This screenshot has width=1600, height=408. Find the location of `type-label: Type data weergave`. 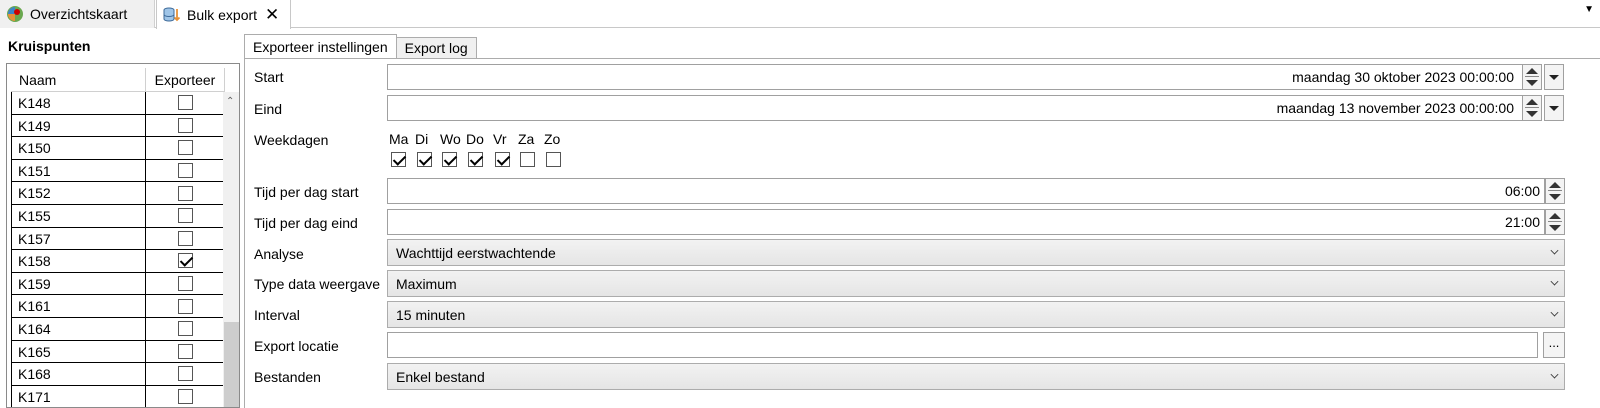

type-label: Type data weergave is located at coordinates (317, 284).